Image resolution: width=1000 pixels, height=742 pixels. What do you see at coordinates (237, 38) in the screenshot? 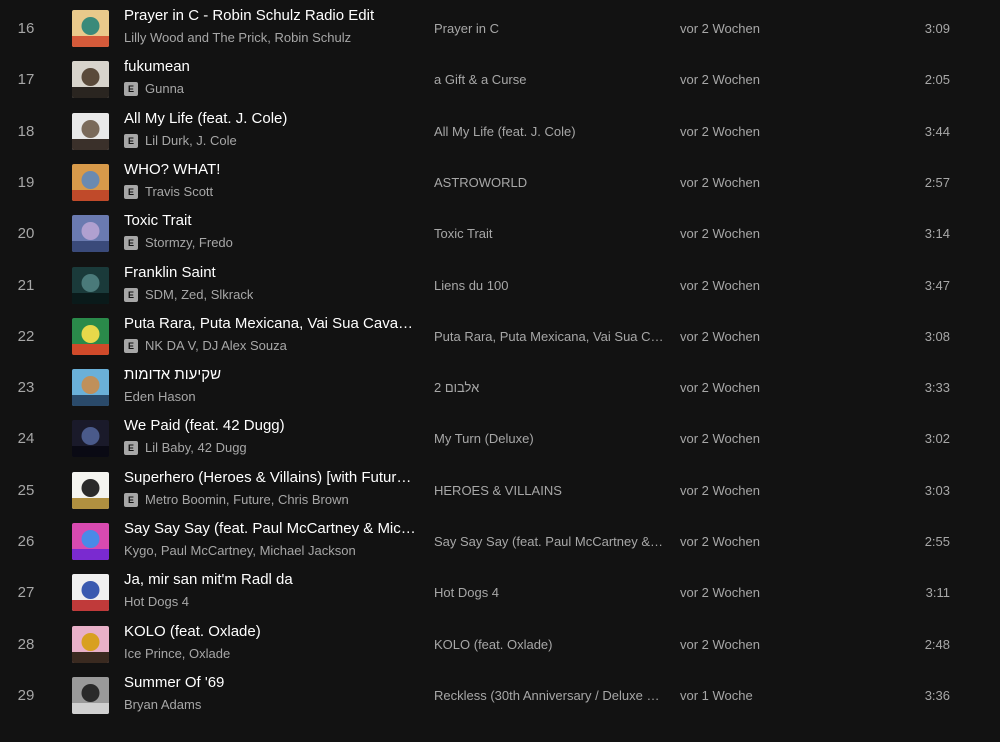
I see `track-artists: Lilly Wood and The Prick, Robin Schulz` at bounding box center [237, 38].